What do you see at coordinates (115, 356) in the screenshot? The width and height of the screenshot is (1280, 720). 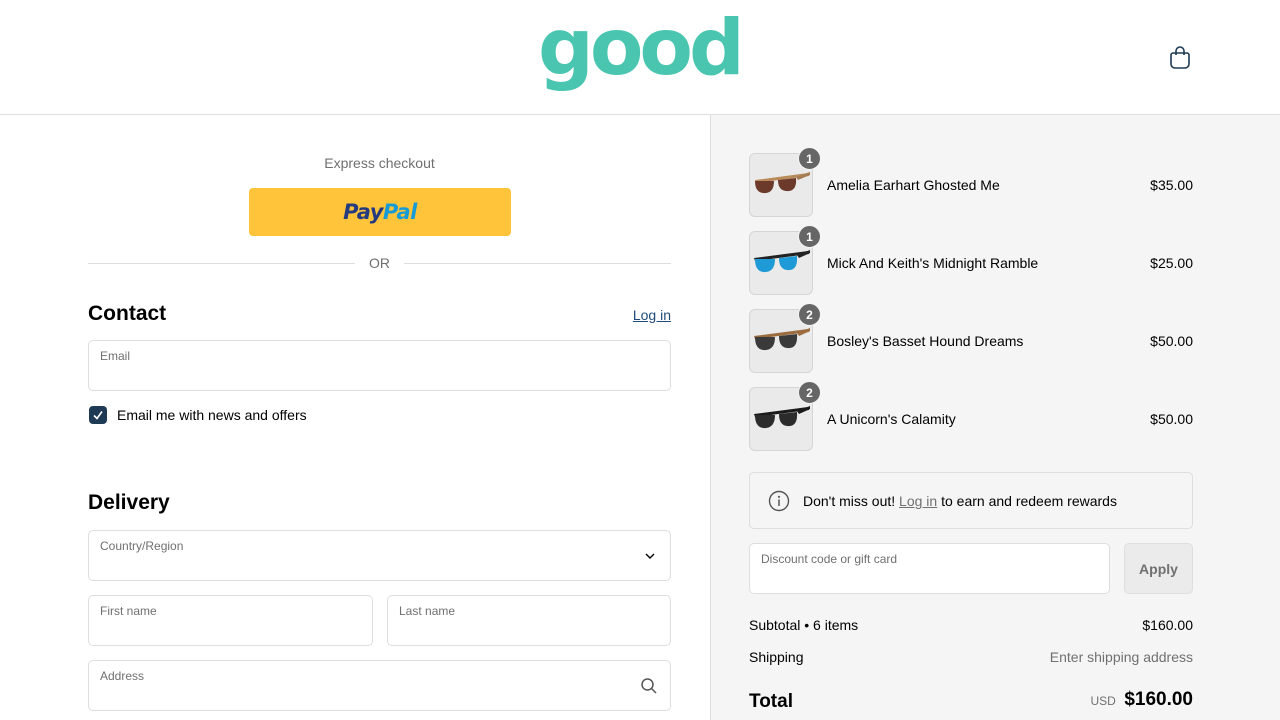 I see `email-label: Email` at bounding box center [115, 356].